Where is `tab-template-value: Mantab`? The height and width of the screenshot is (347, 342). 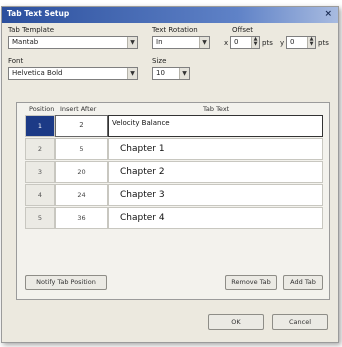 tab-template-value: Mantab is located at coordinates (25, 42).